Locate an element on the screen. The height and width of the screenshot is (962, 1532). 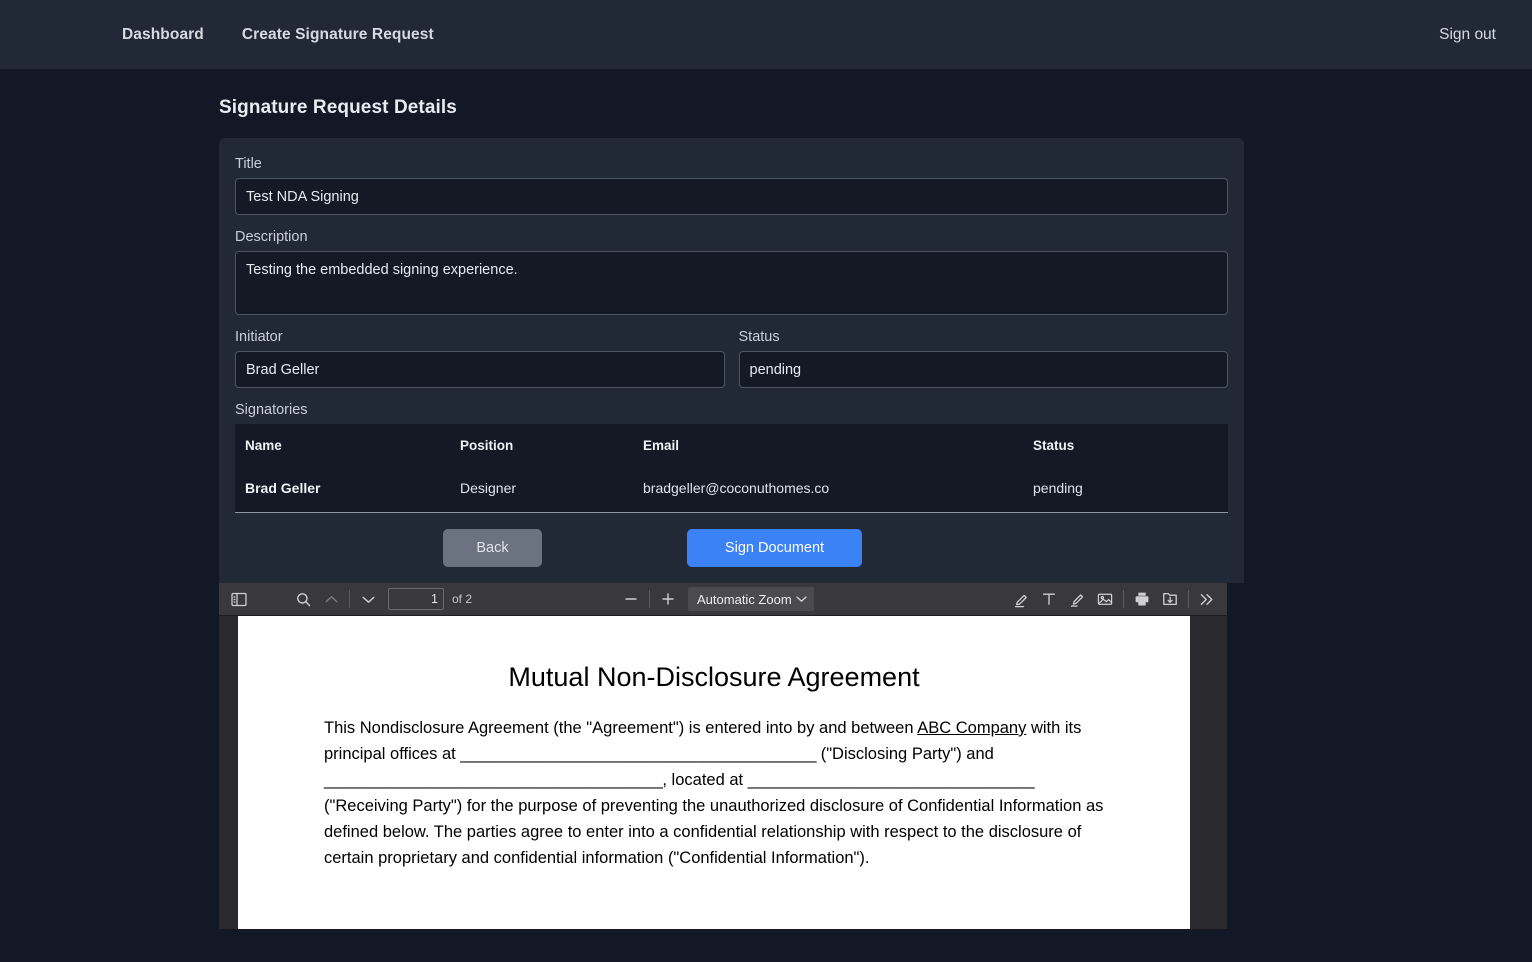
column-header-email: Email is located at coordinates (661, 445).